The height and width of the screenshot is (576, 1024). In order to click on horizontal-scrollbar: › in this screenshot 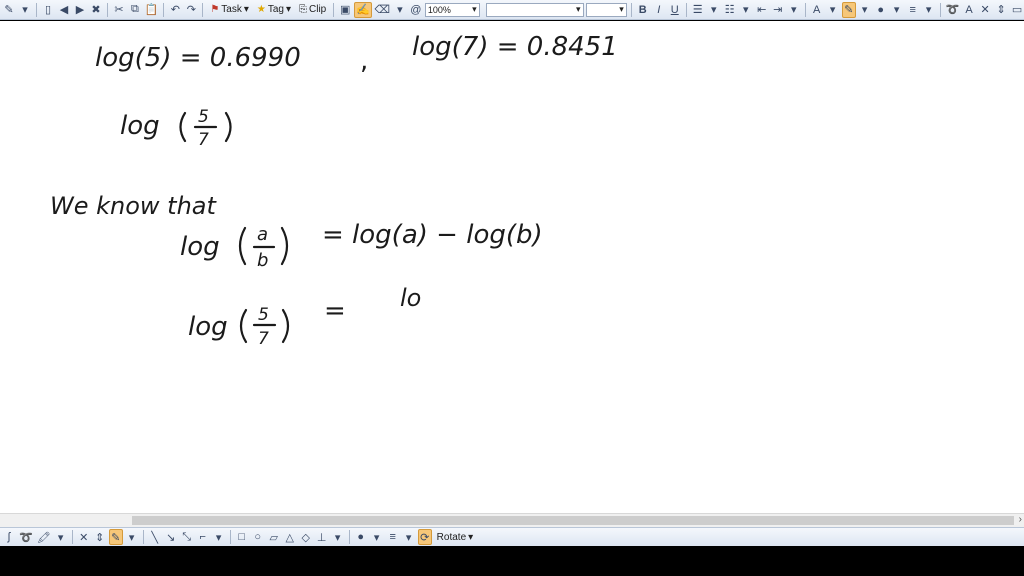, I will do `click(512, 520)`.